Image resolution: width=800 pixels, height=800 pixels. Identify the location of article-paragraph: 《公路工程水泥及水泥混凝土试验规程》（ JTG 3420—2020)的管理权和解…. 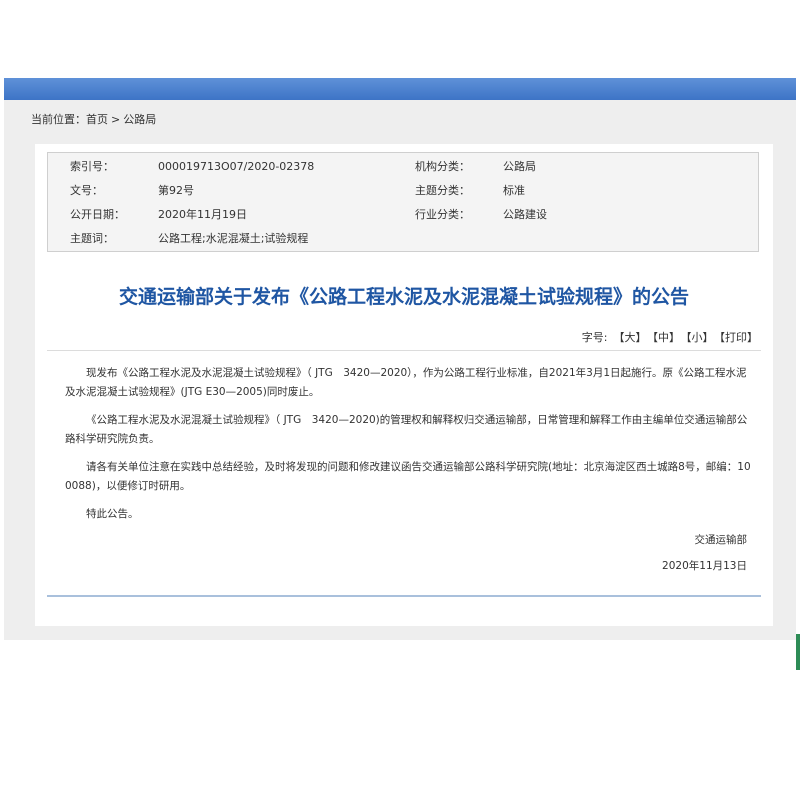
(406, 429).